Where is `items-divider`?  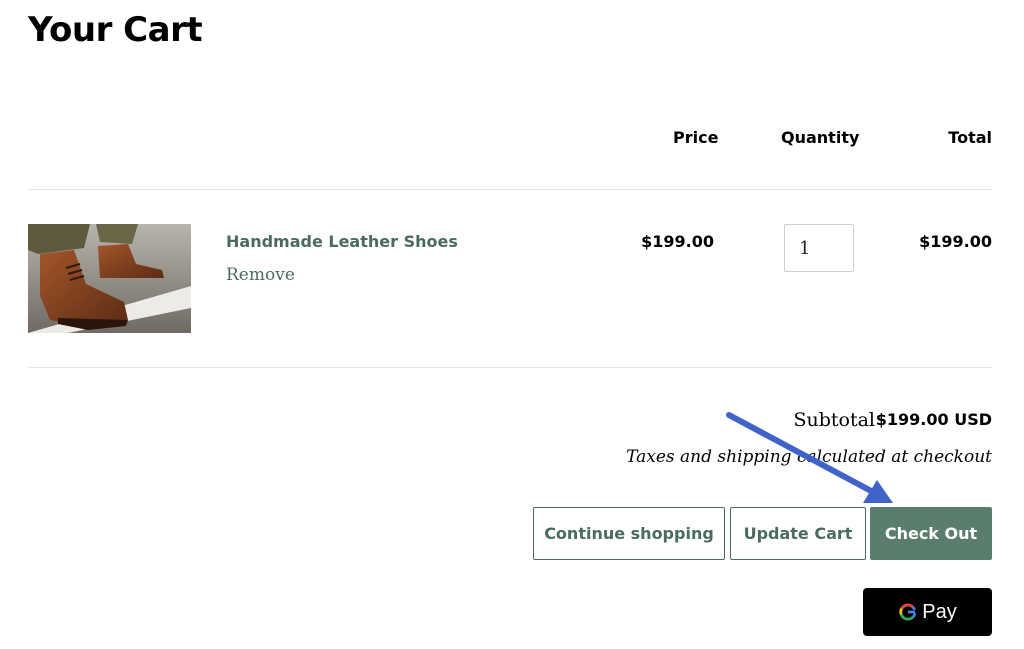 items-divider is located at coordinates (510, 367).